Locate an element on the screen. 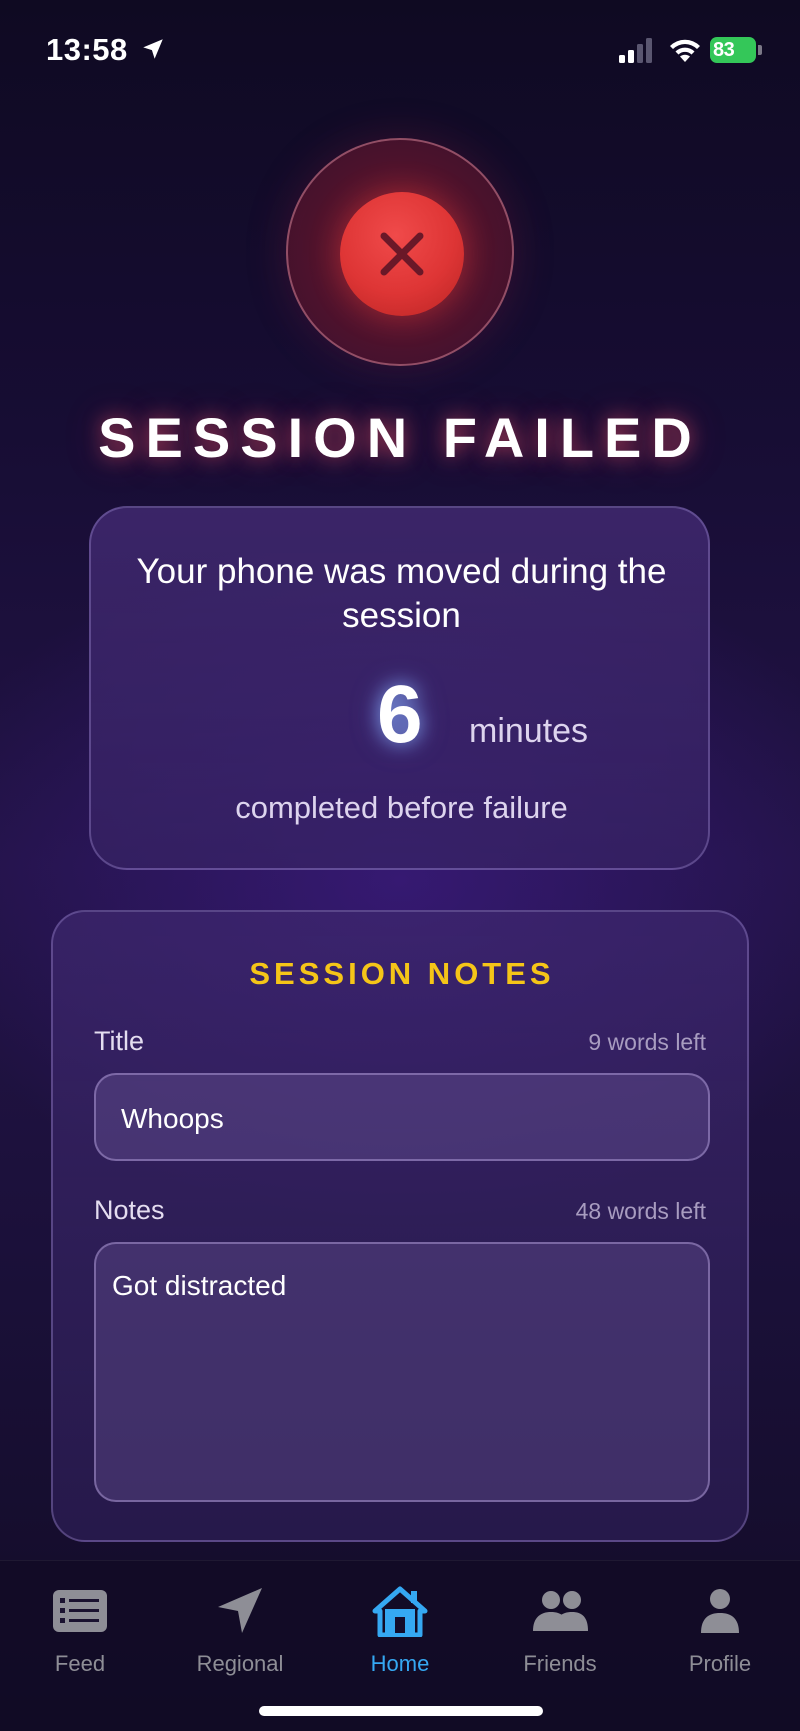 Image resolution: width=800 pixels, height=1731 pixels. friends-icon is located at coordinates (560, 1611).